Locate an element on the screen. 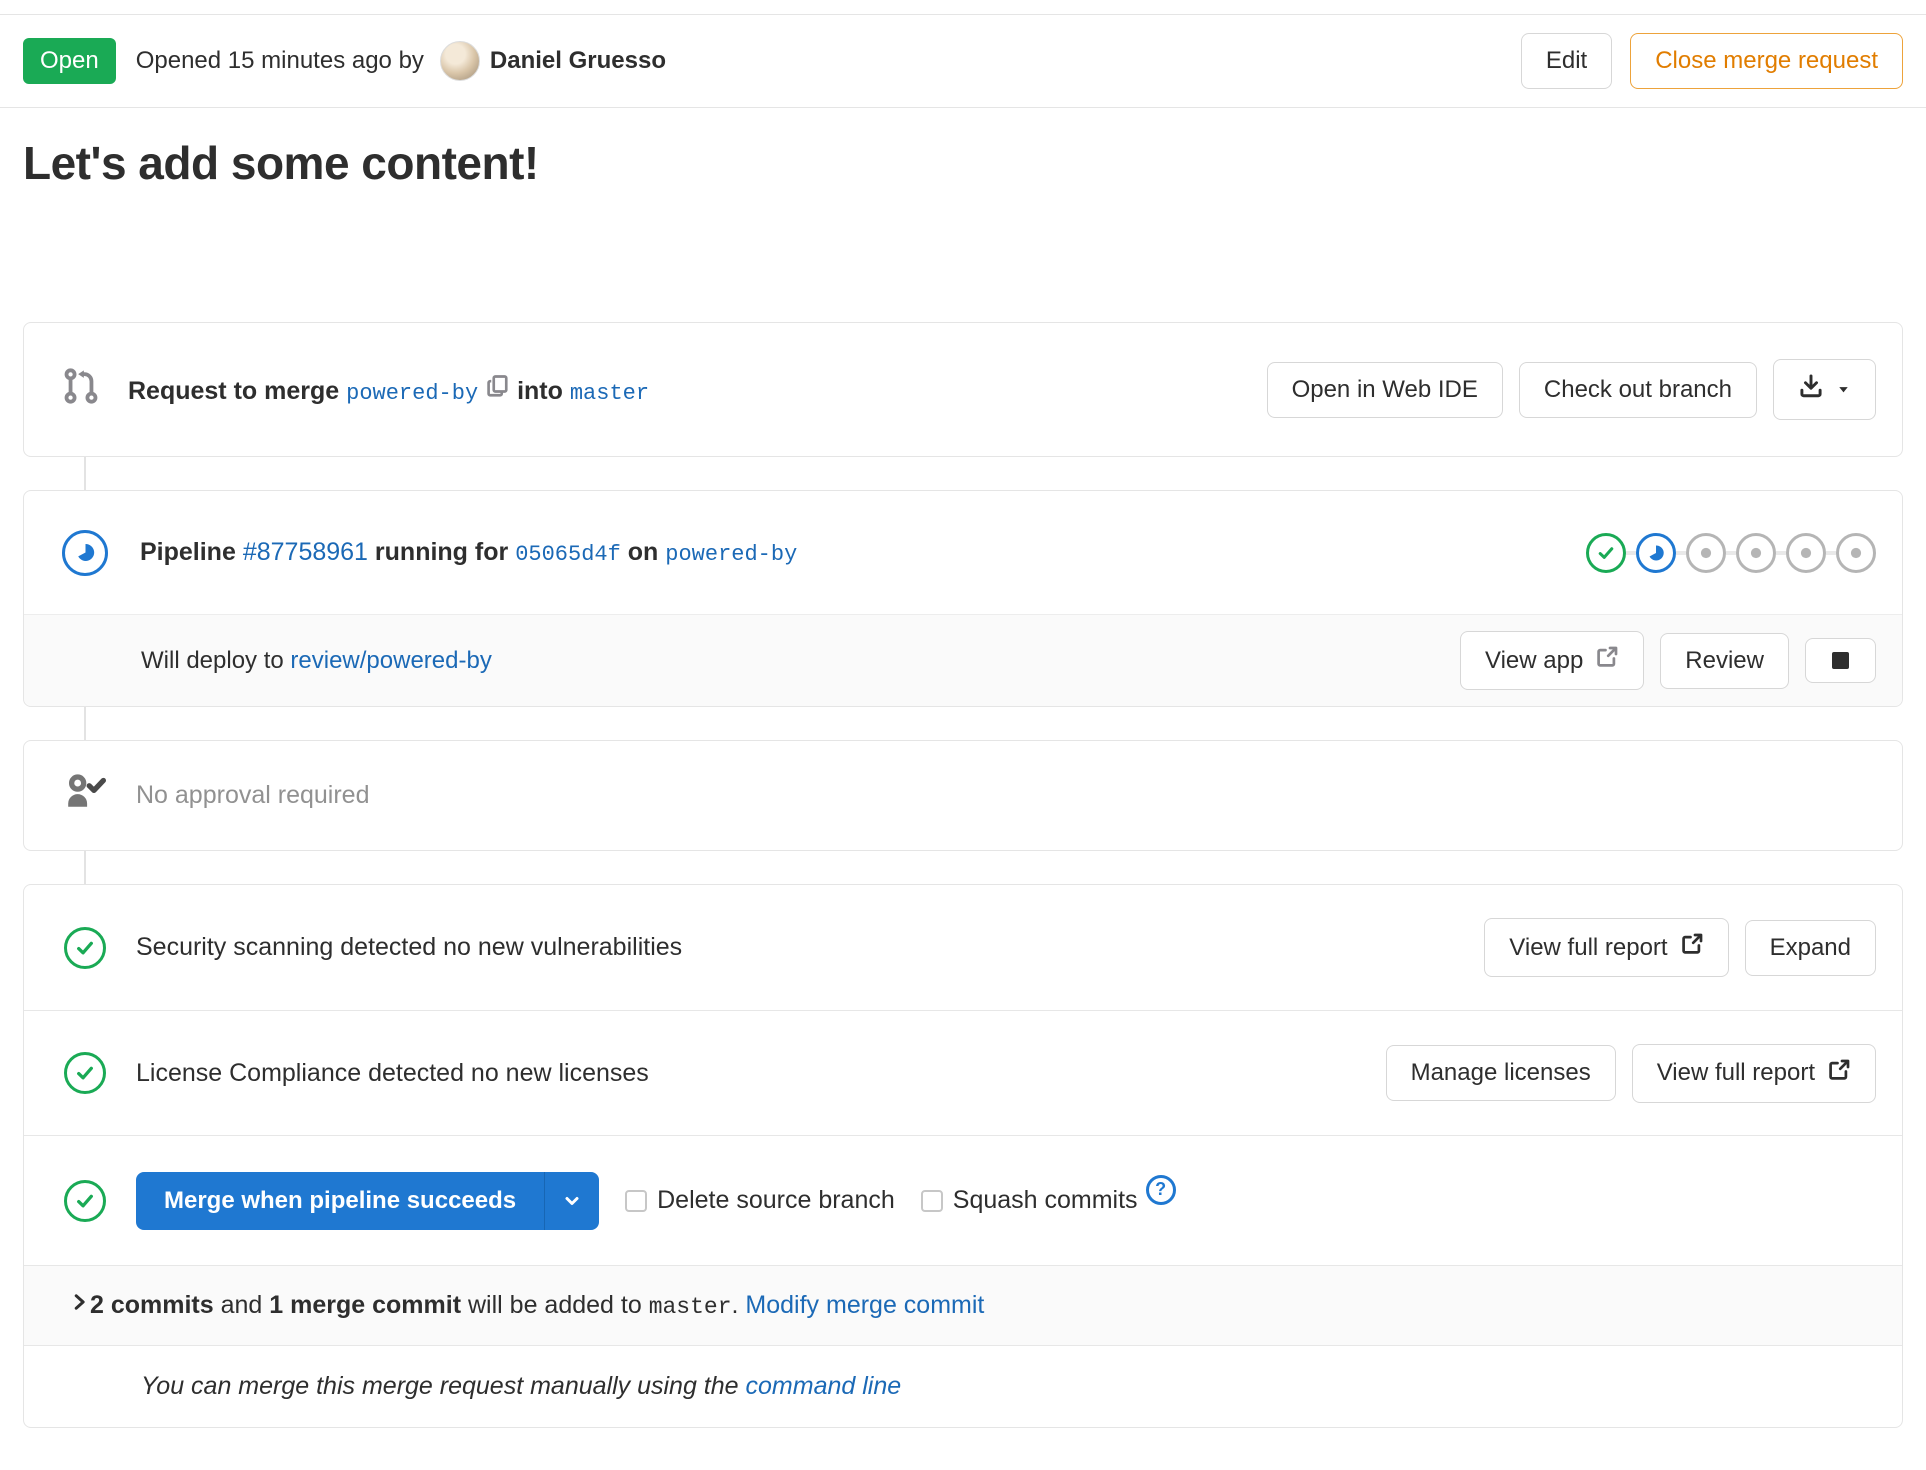  expand-button: Expand is located at coordinates (1810, 947).